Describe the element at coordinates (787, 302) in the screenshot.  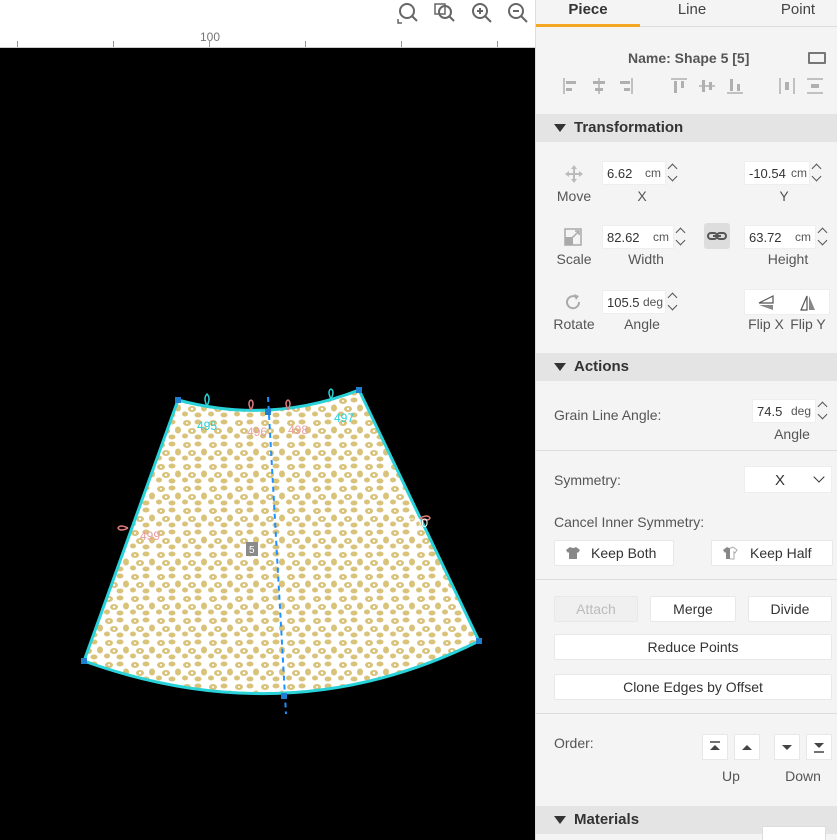
I see `flip-buttons` at that location.